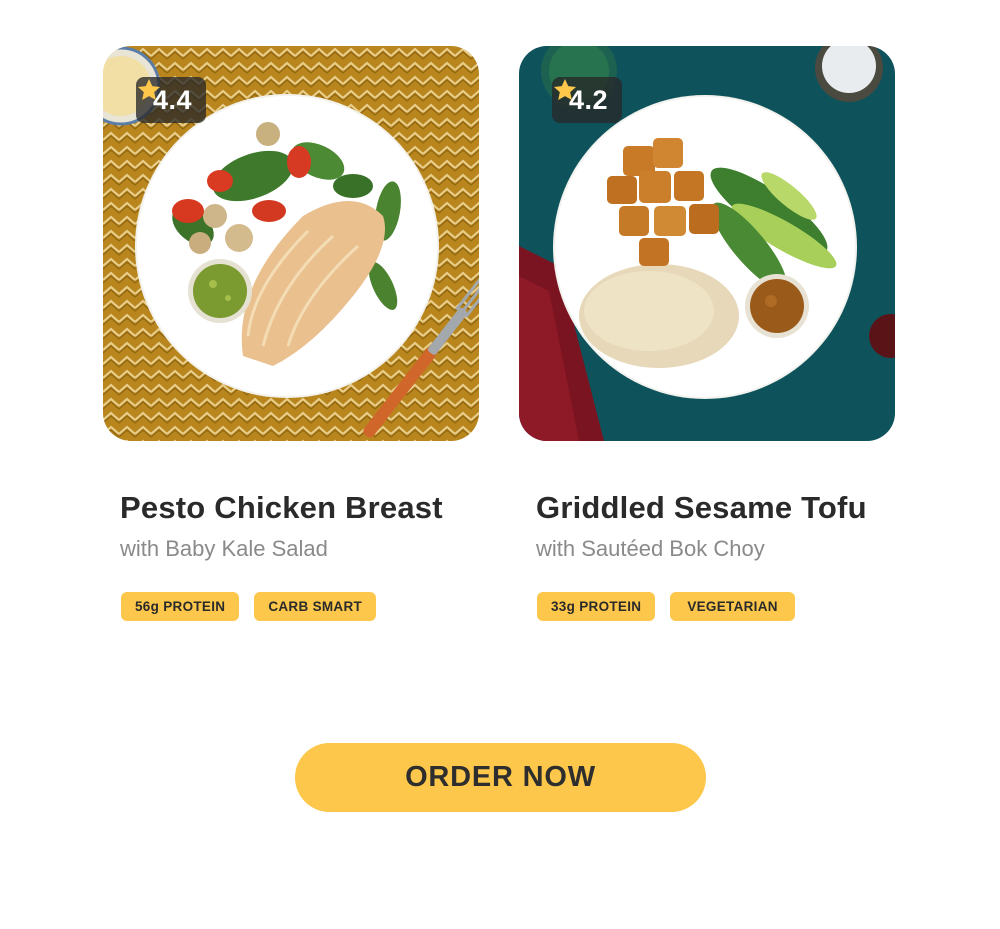 This screenshot has width=1000, height=929. I want to click on meal-title: Pesto Chicken Breast, so click(281, 508).